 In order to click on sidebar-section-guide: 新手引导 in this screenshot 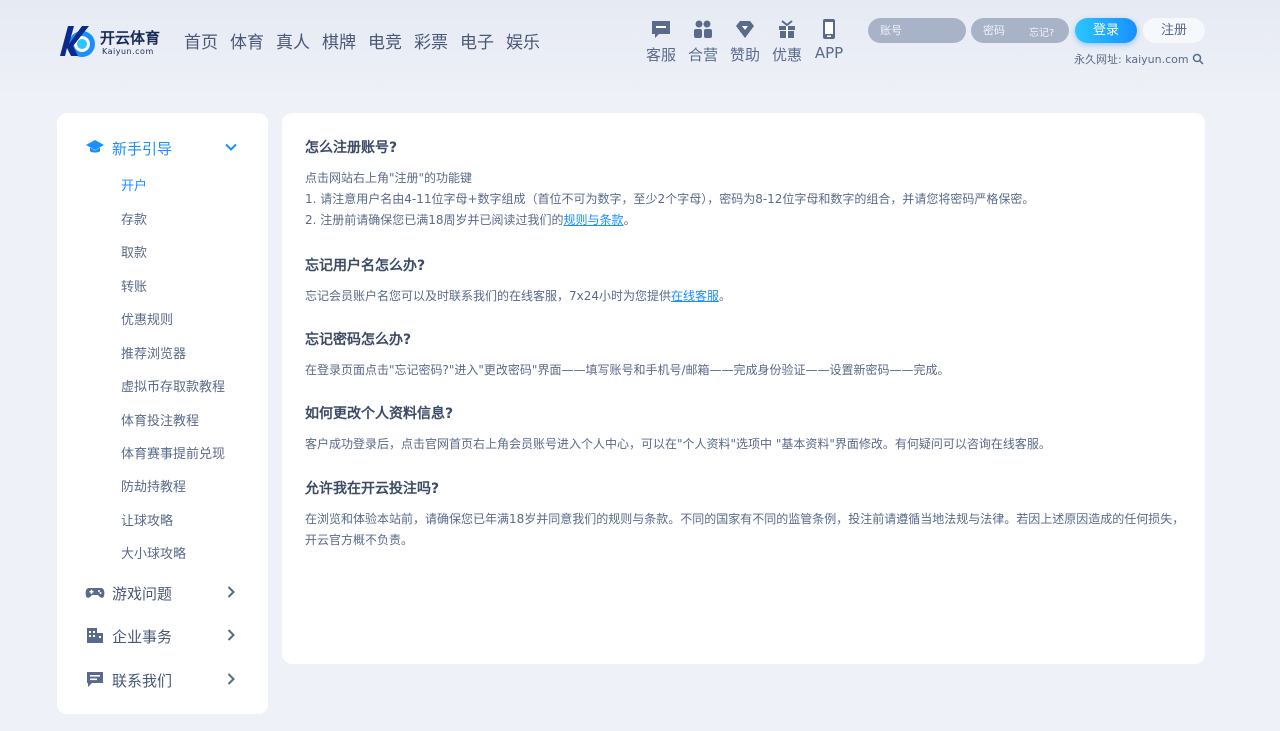, I will do `click(170, 148)`.